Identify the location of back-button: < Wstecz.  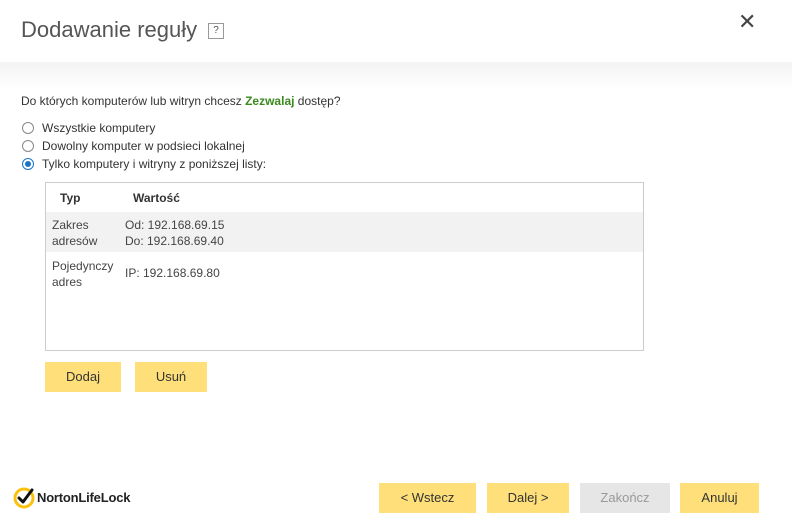
(427, 498).